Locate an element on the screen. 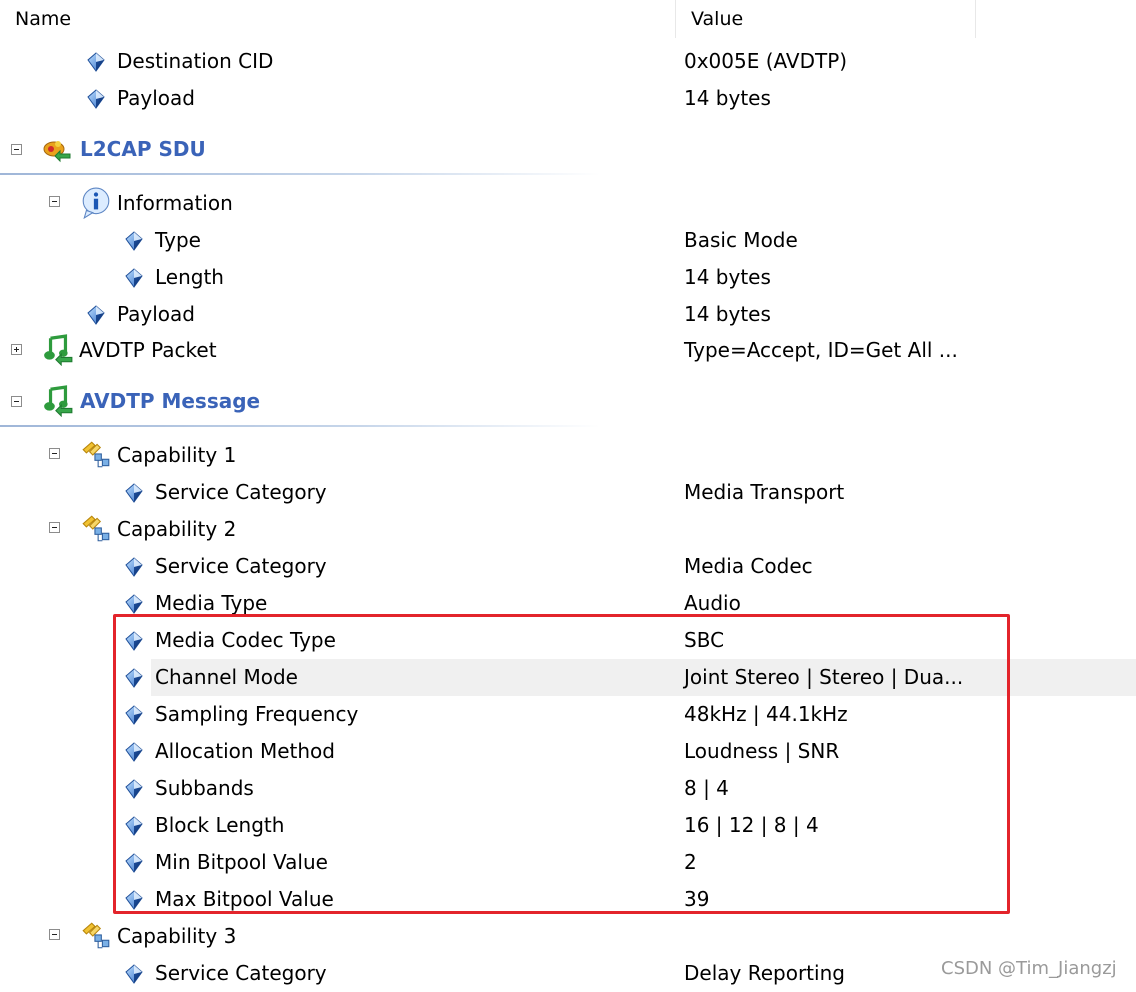 The image size is (1136, 992). tree-row-destination-cid: Destination CID 0x005E (AVDTP) is located at coordinates (568, 61).